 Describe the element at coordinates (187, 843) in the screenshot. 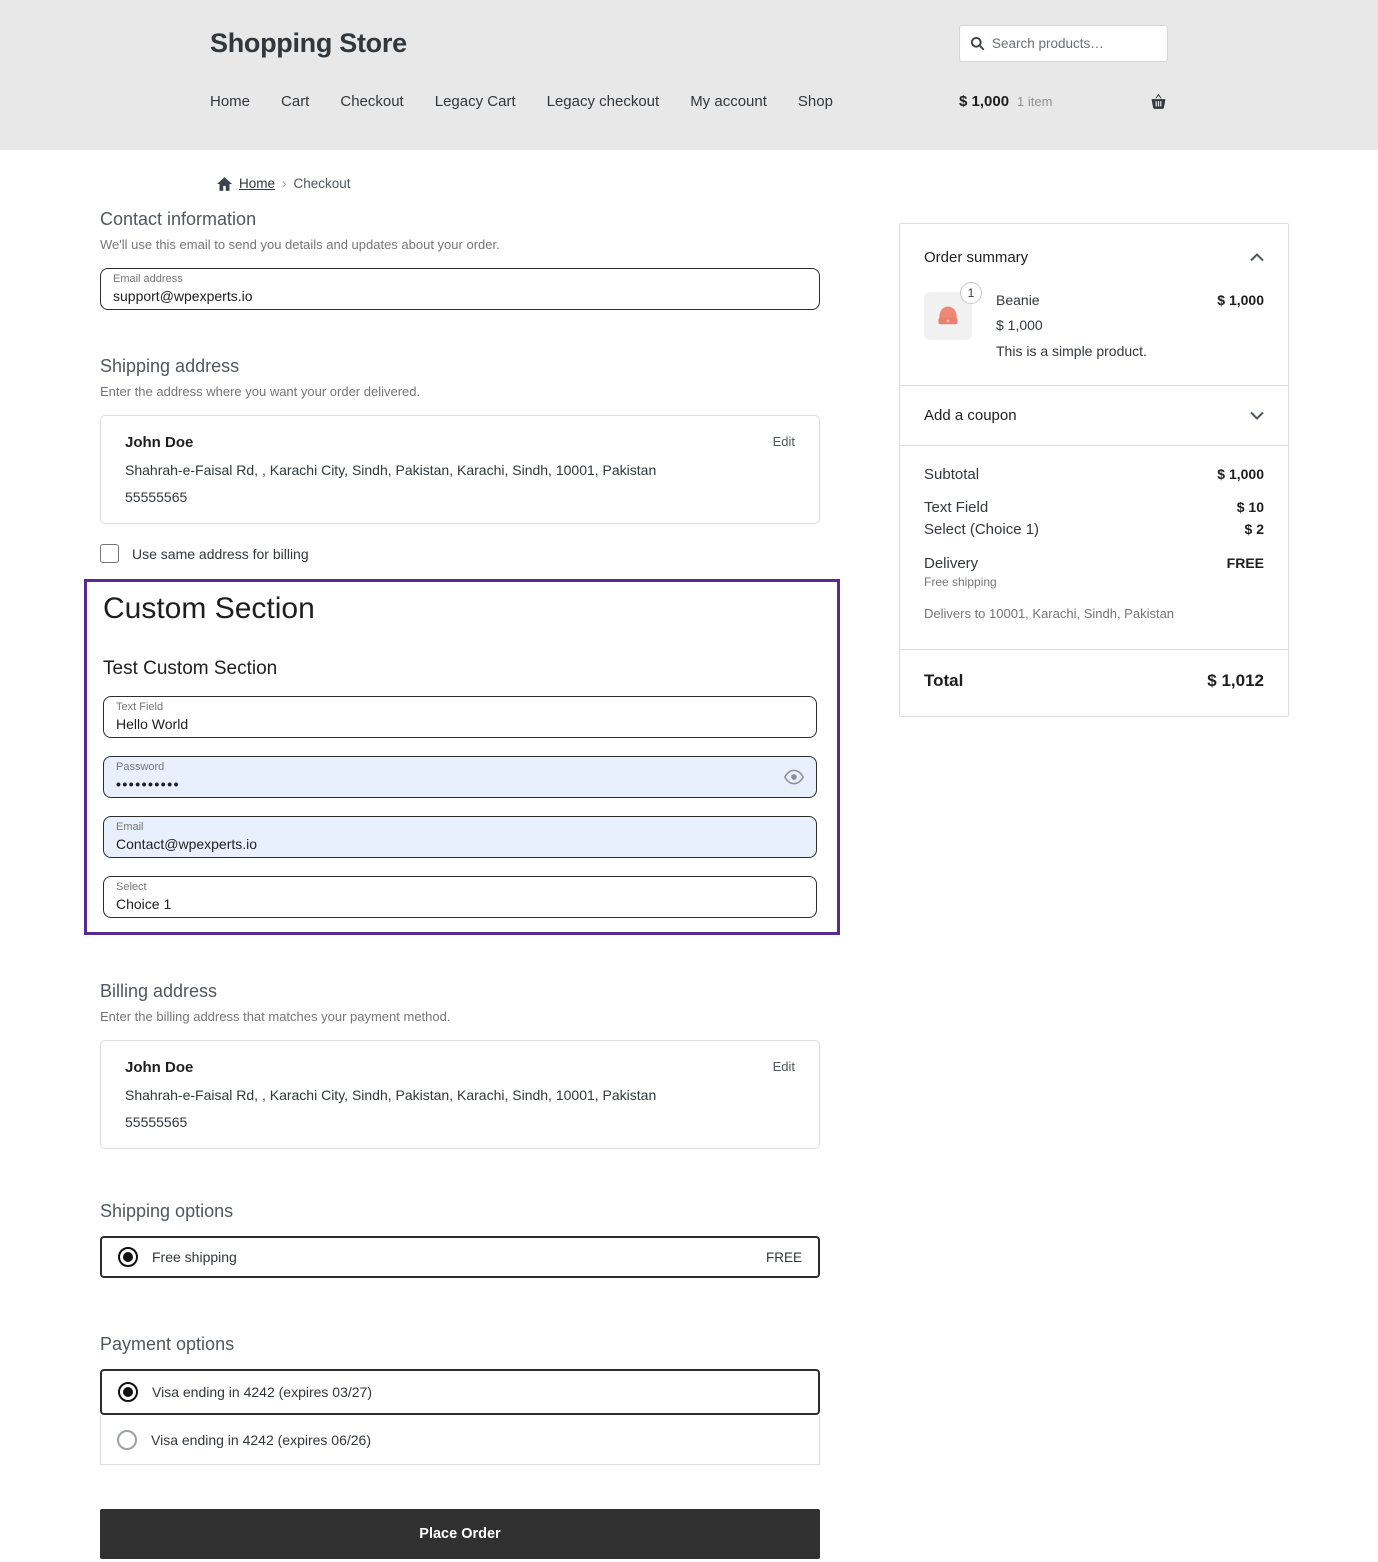

I see `custom-email-value: Contact@wpexperts.io` at that location.